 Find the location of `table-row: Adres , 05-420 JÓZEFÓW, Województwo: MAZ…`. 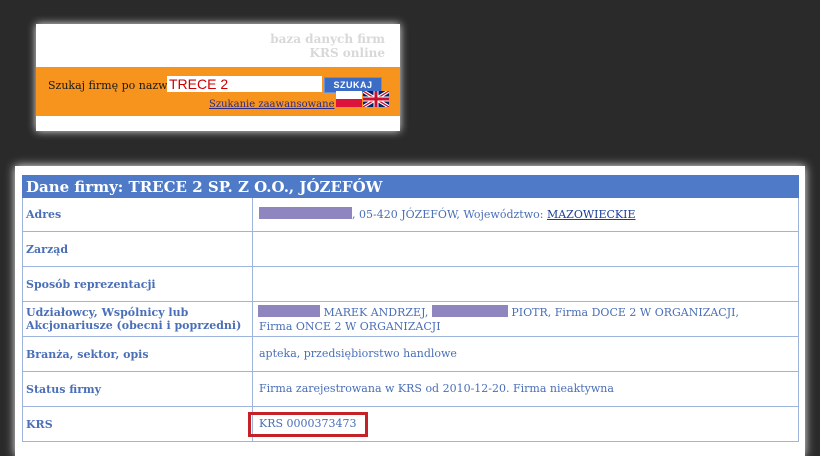

table-row: Adres , 05-420 JÓZEFÓW, Województwo: MAZ… is located at coordinates (410, 214).